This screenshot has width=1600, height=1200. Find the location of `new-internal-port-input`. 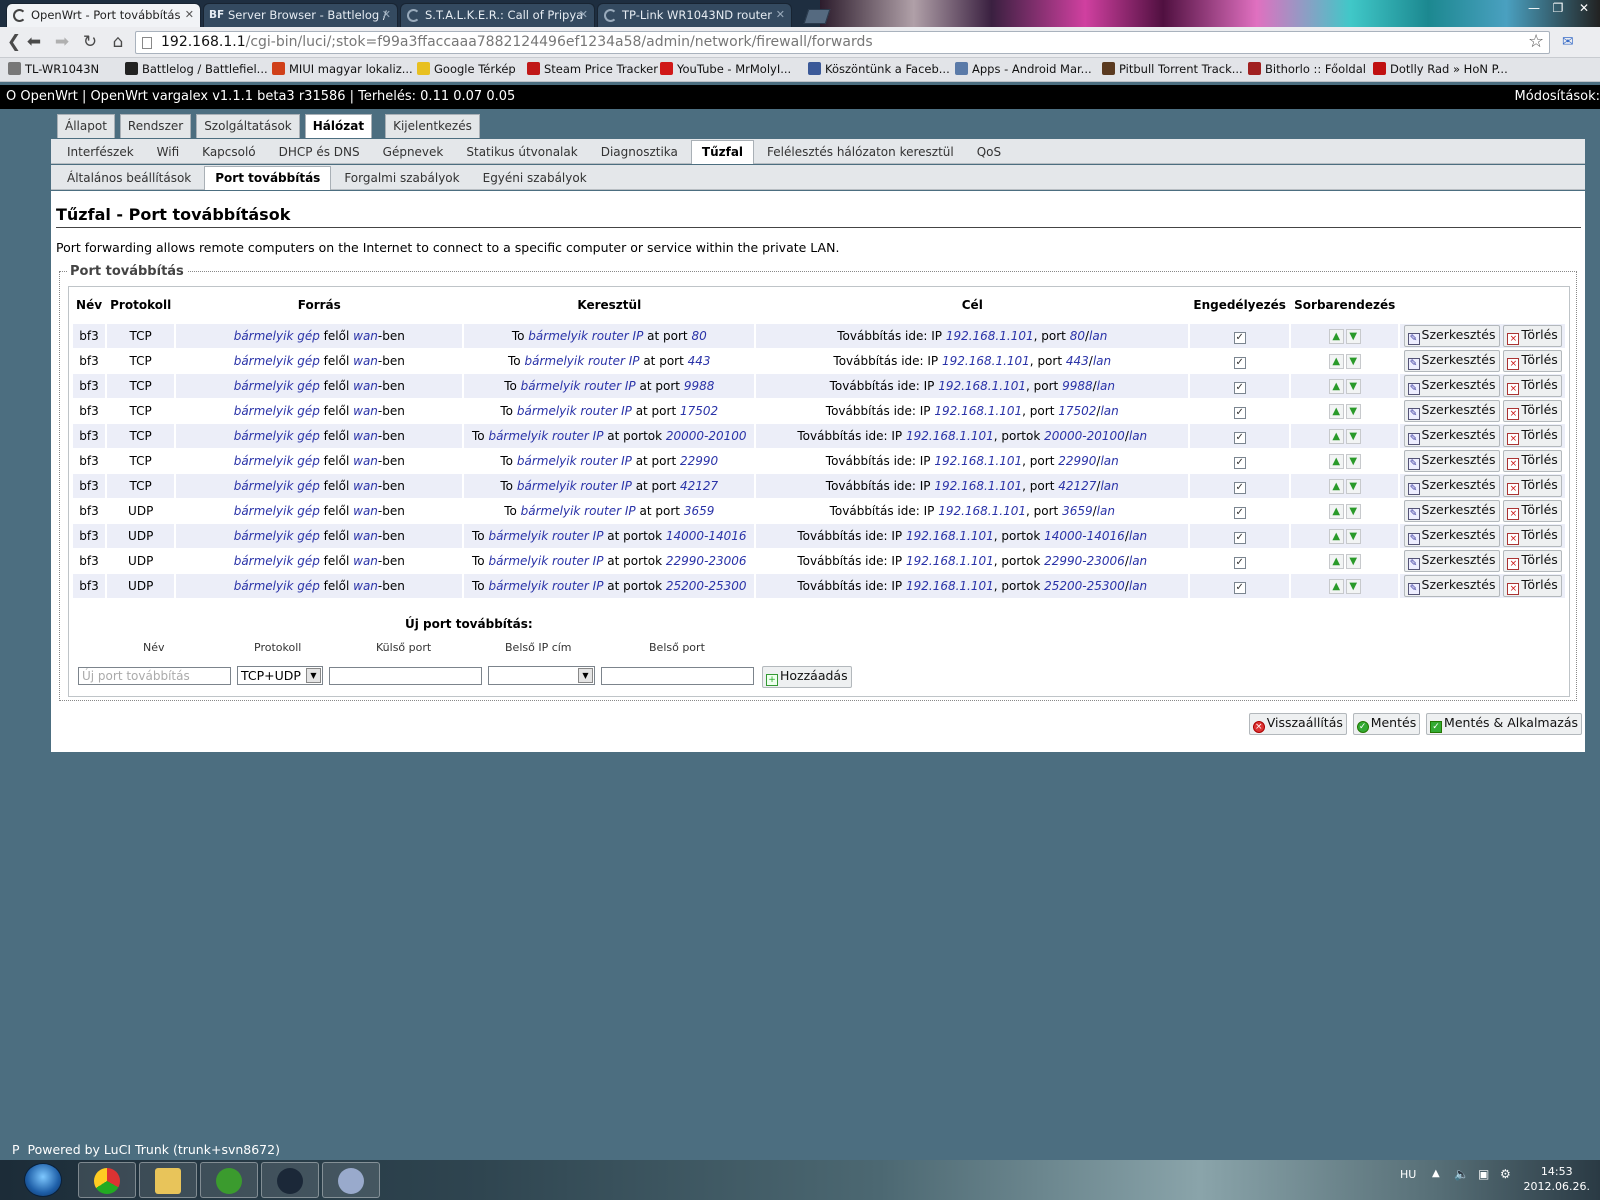

new-internal-port-input is located at coordinates (677, 676).